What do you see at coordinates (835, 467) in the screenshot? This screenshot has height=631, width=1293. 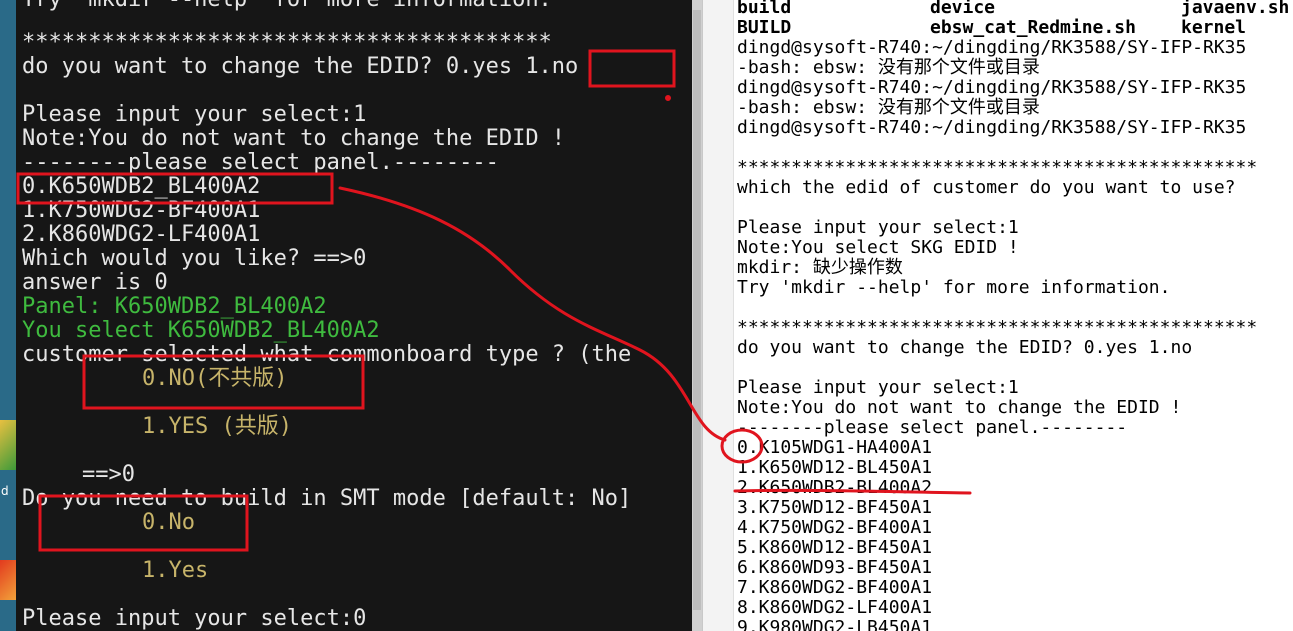 I see `terminal-line: 1.K650WD12-BL450A1` at bounding box center [835, 467].